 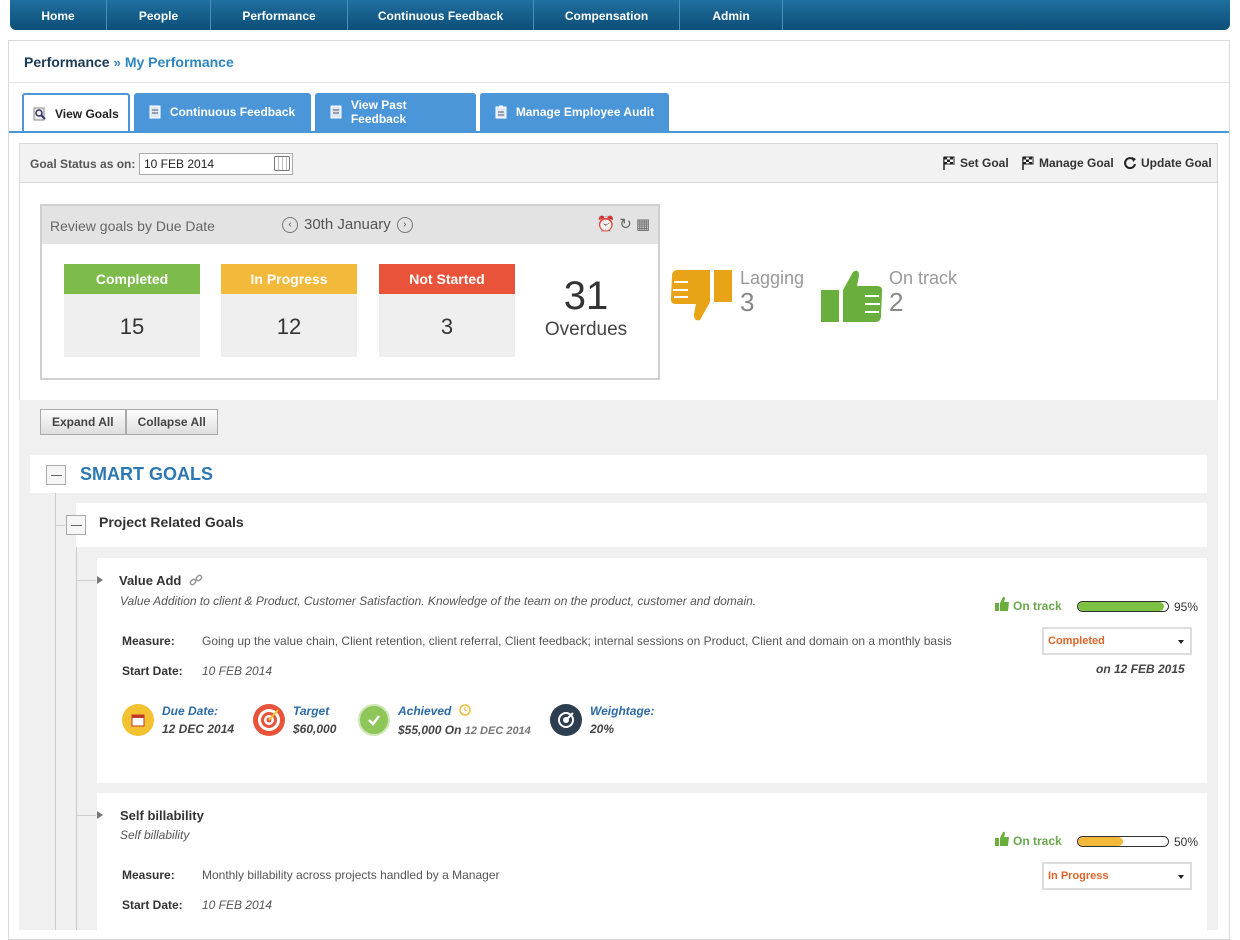 I want to click on not-started-stat: Not Started 3, so click(x=447, y=310).